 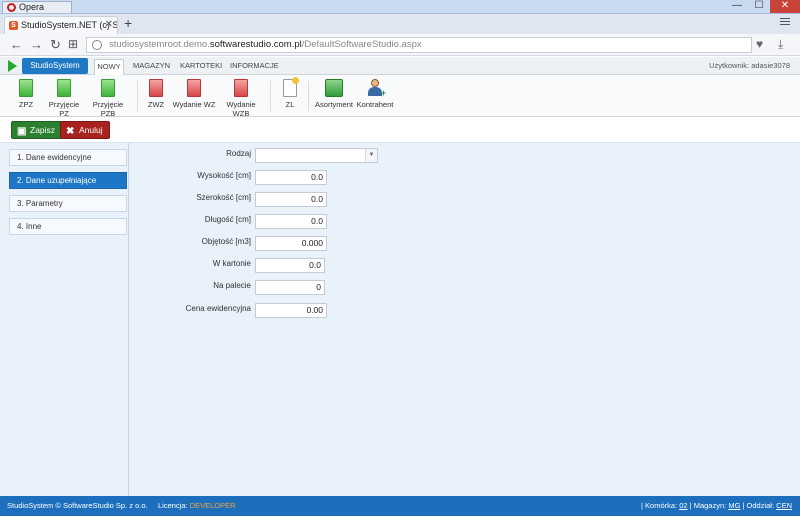 I want to click on kontrahent-button: + Kontrahent, so click(x=375, y=94).